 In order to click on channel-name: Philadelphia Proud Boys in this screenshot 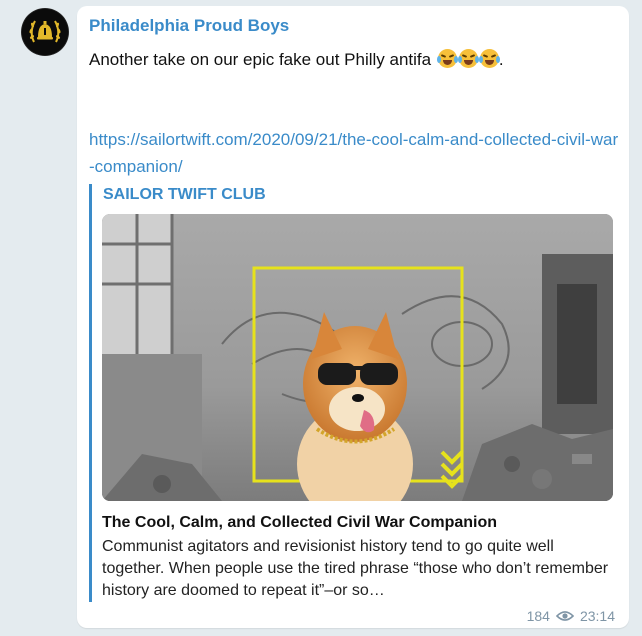, I will do `click(189, 26)`.